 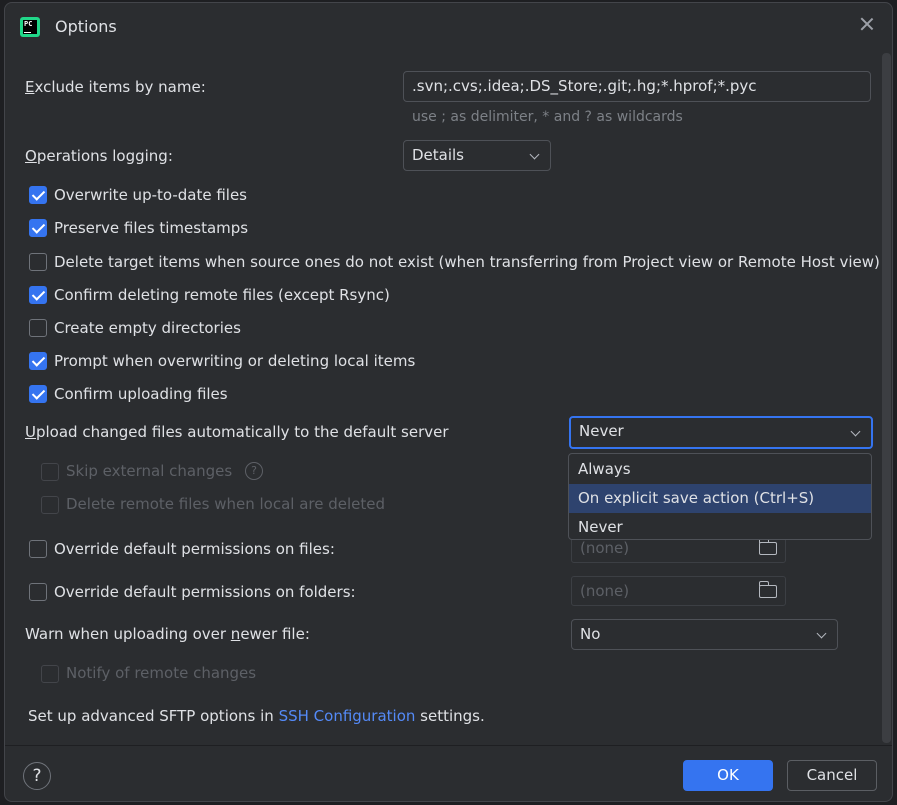 What do you see at coordinates (205, 592) in the screenshot?
I see `override-folders-label: Override default permissions on folders:` at bounding box center [205, 592].